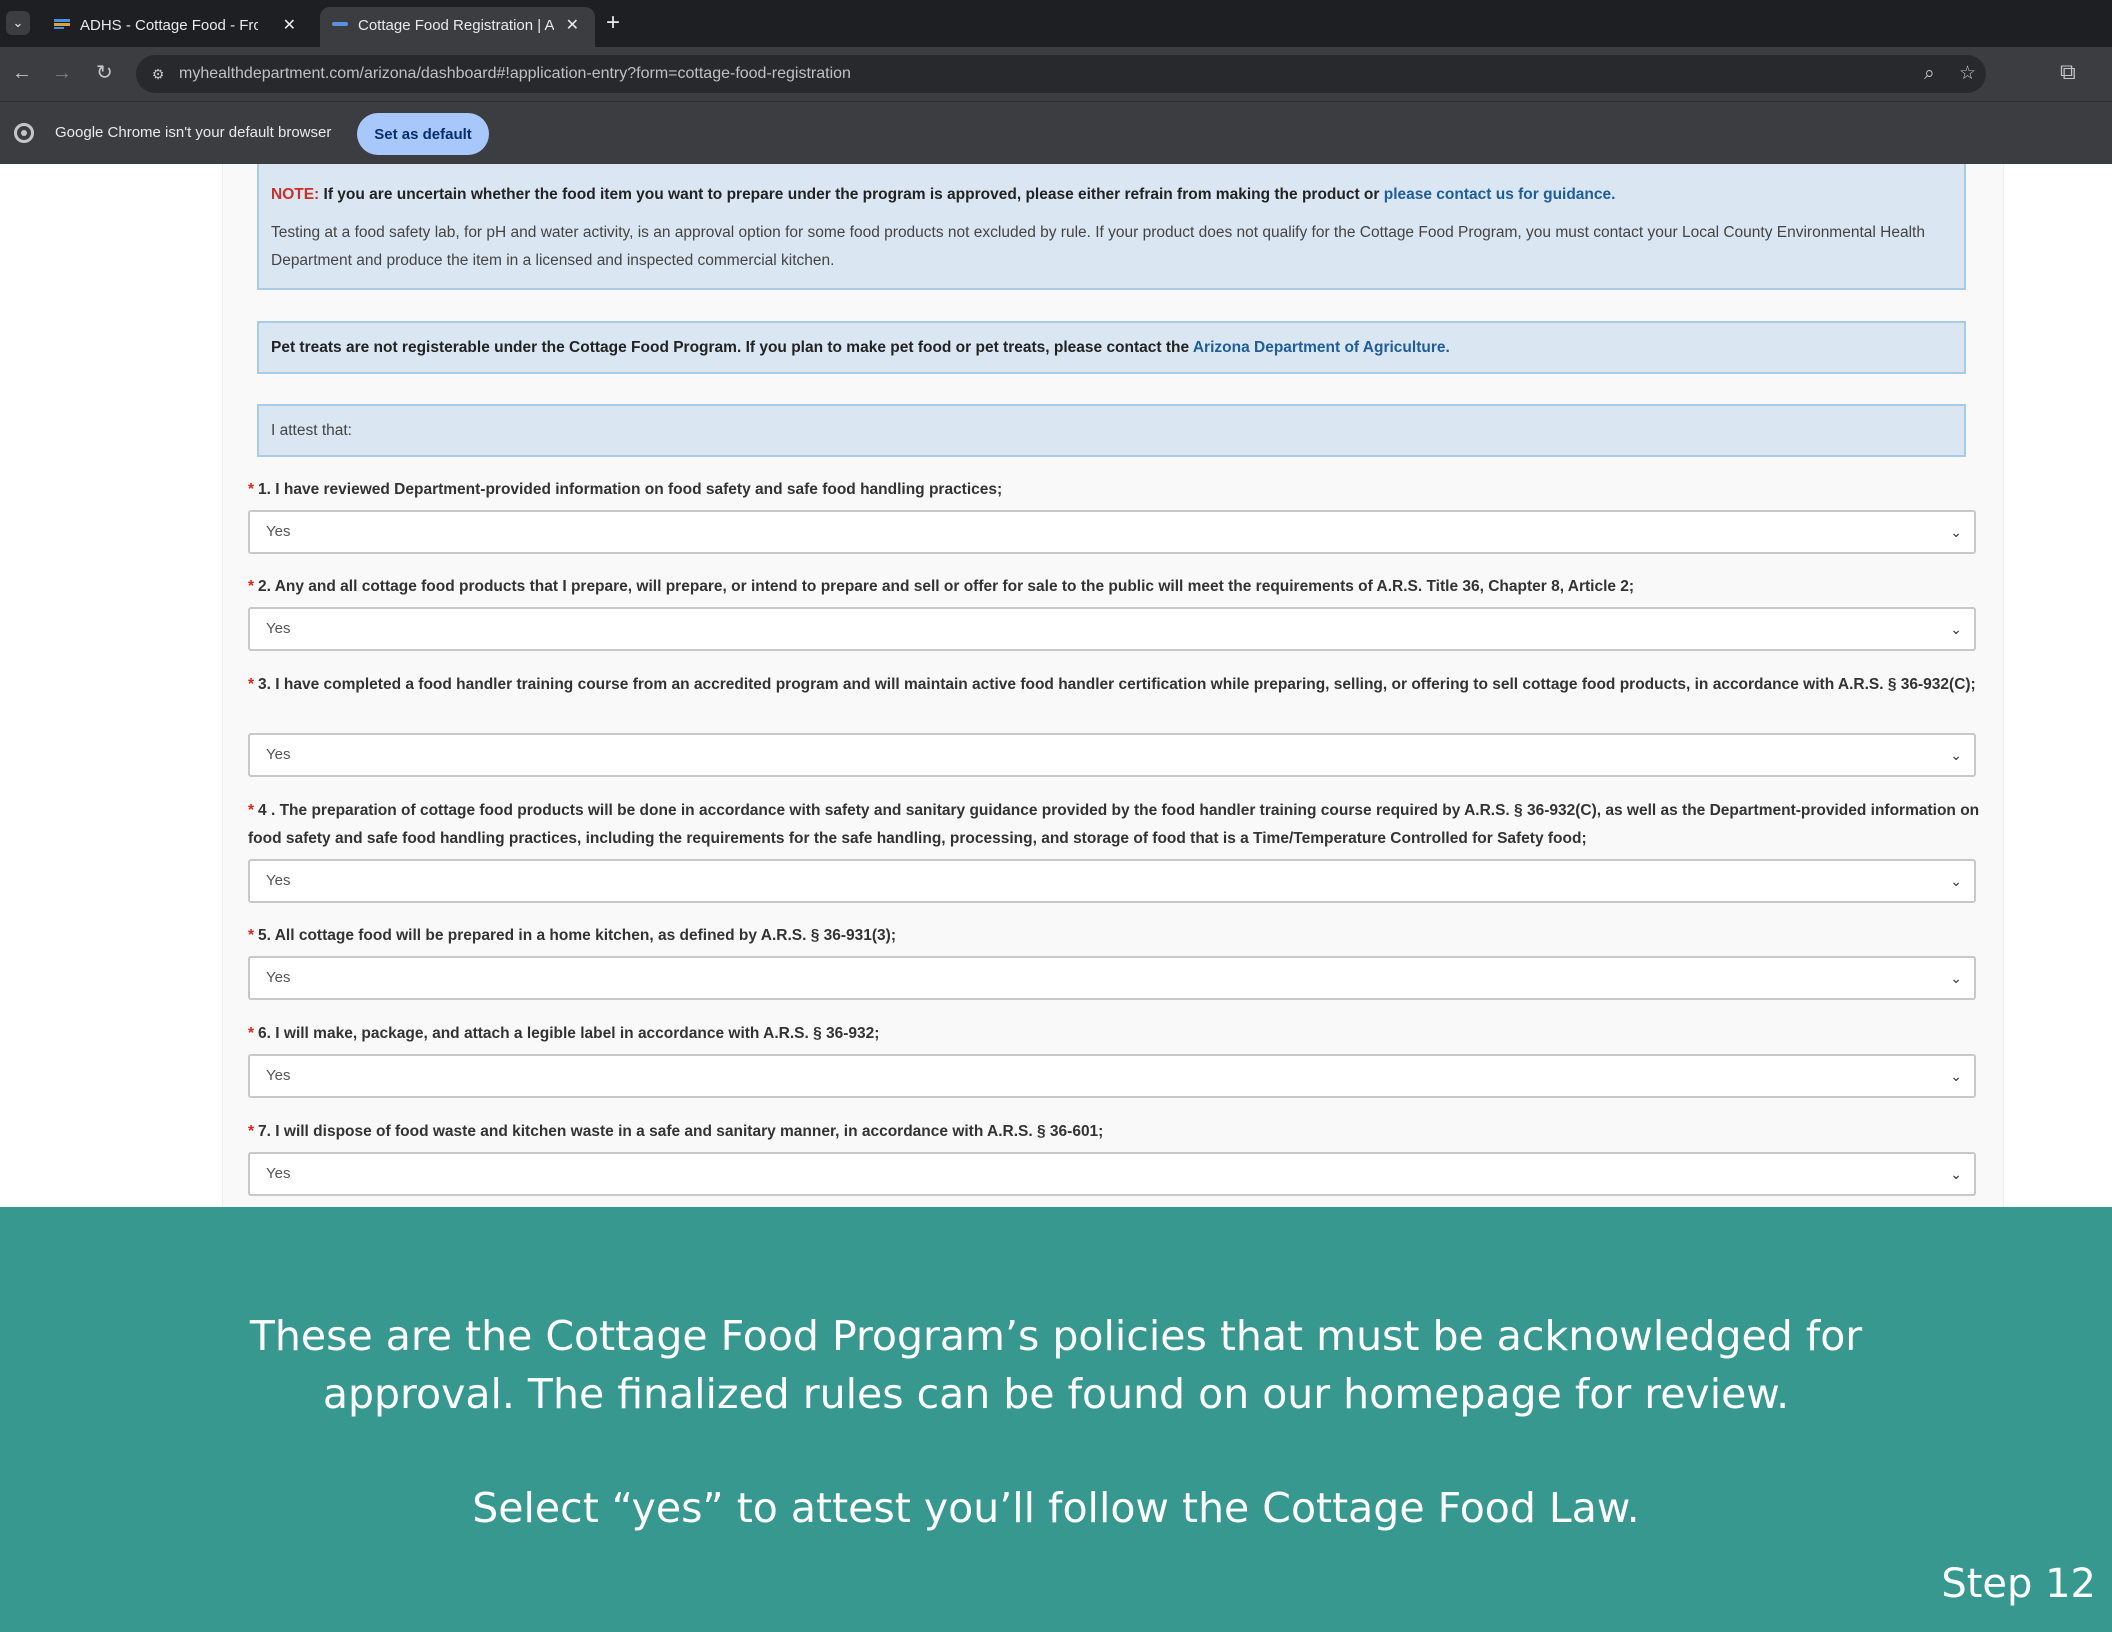 The image size is (2112, 1632). I want to click on tab-title: Cottage Food Registration | Arizona, so click(456, 25).